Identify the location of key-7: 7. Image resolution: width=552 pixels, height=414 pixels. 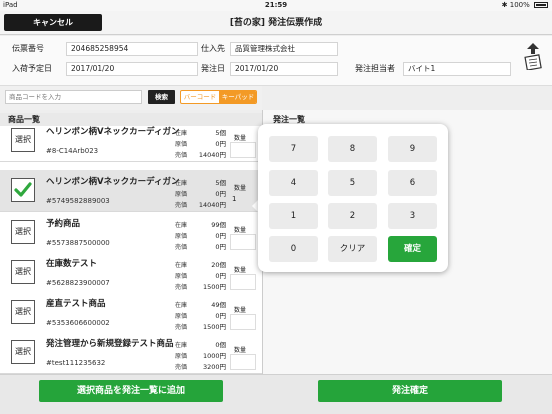
(293, 149).